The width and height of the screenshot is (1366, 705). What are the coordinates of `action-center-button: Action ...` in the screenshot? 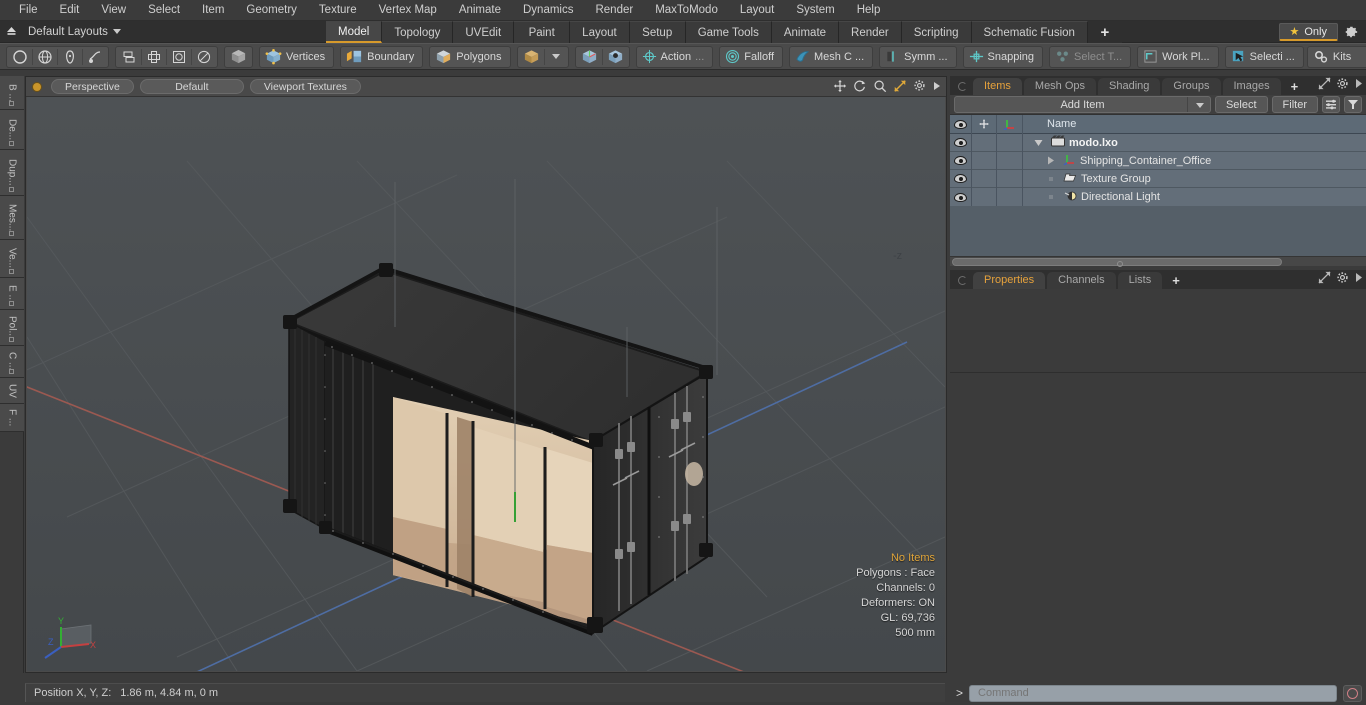 It's located at (675, 57).